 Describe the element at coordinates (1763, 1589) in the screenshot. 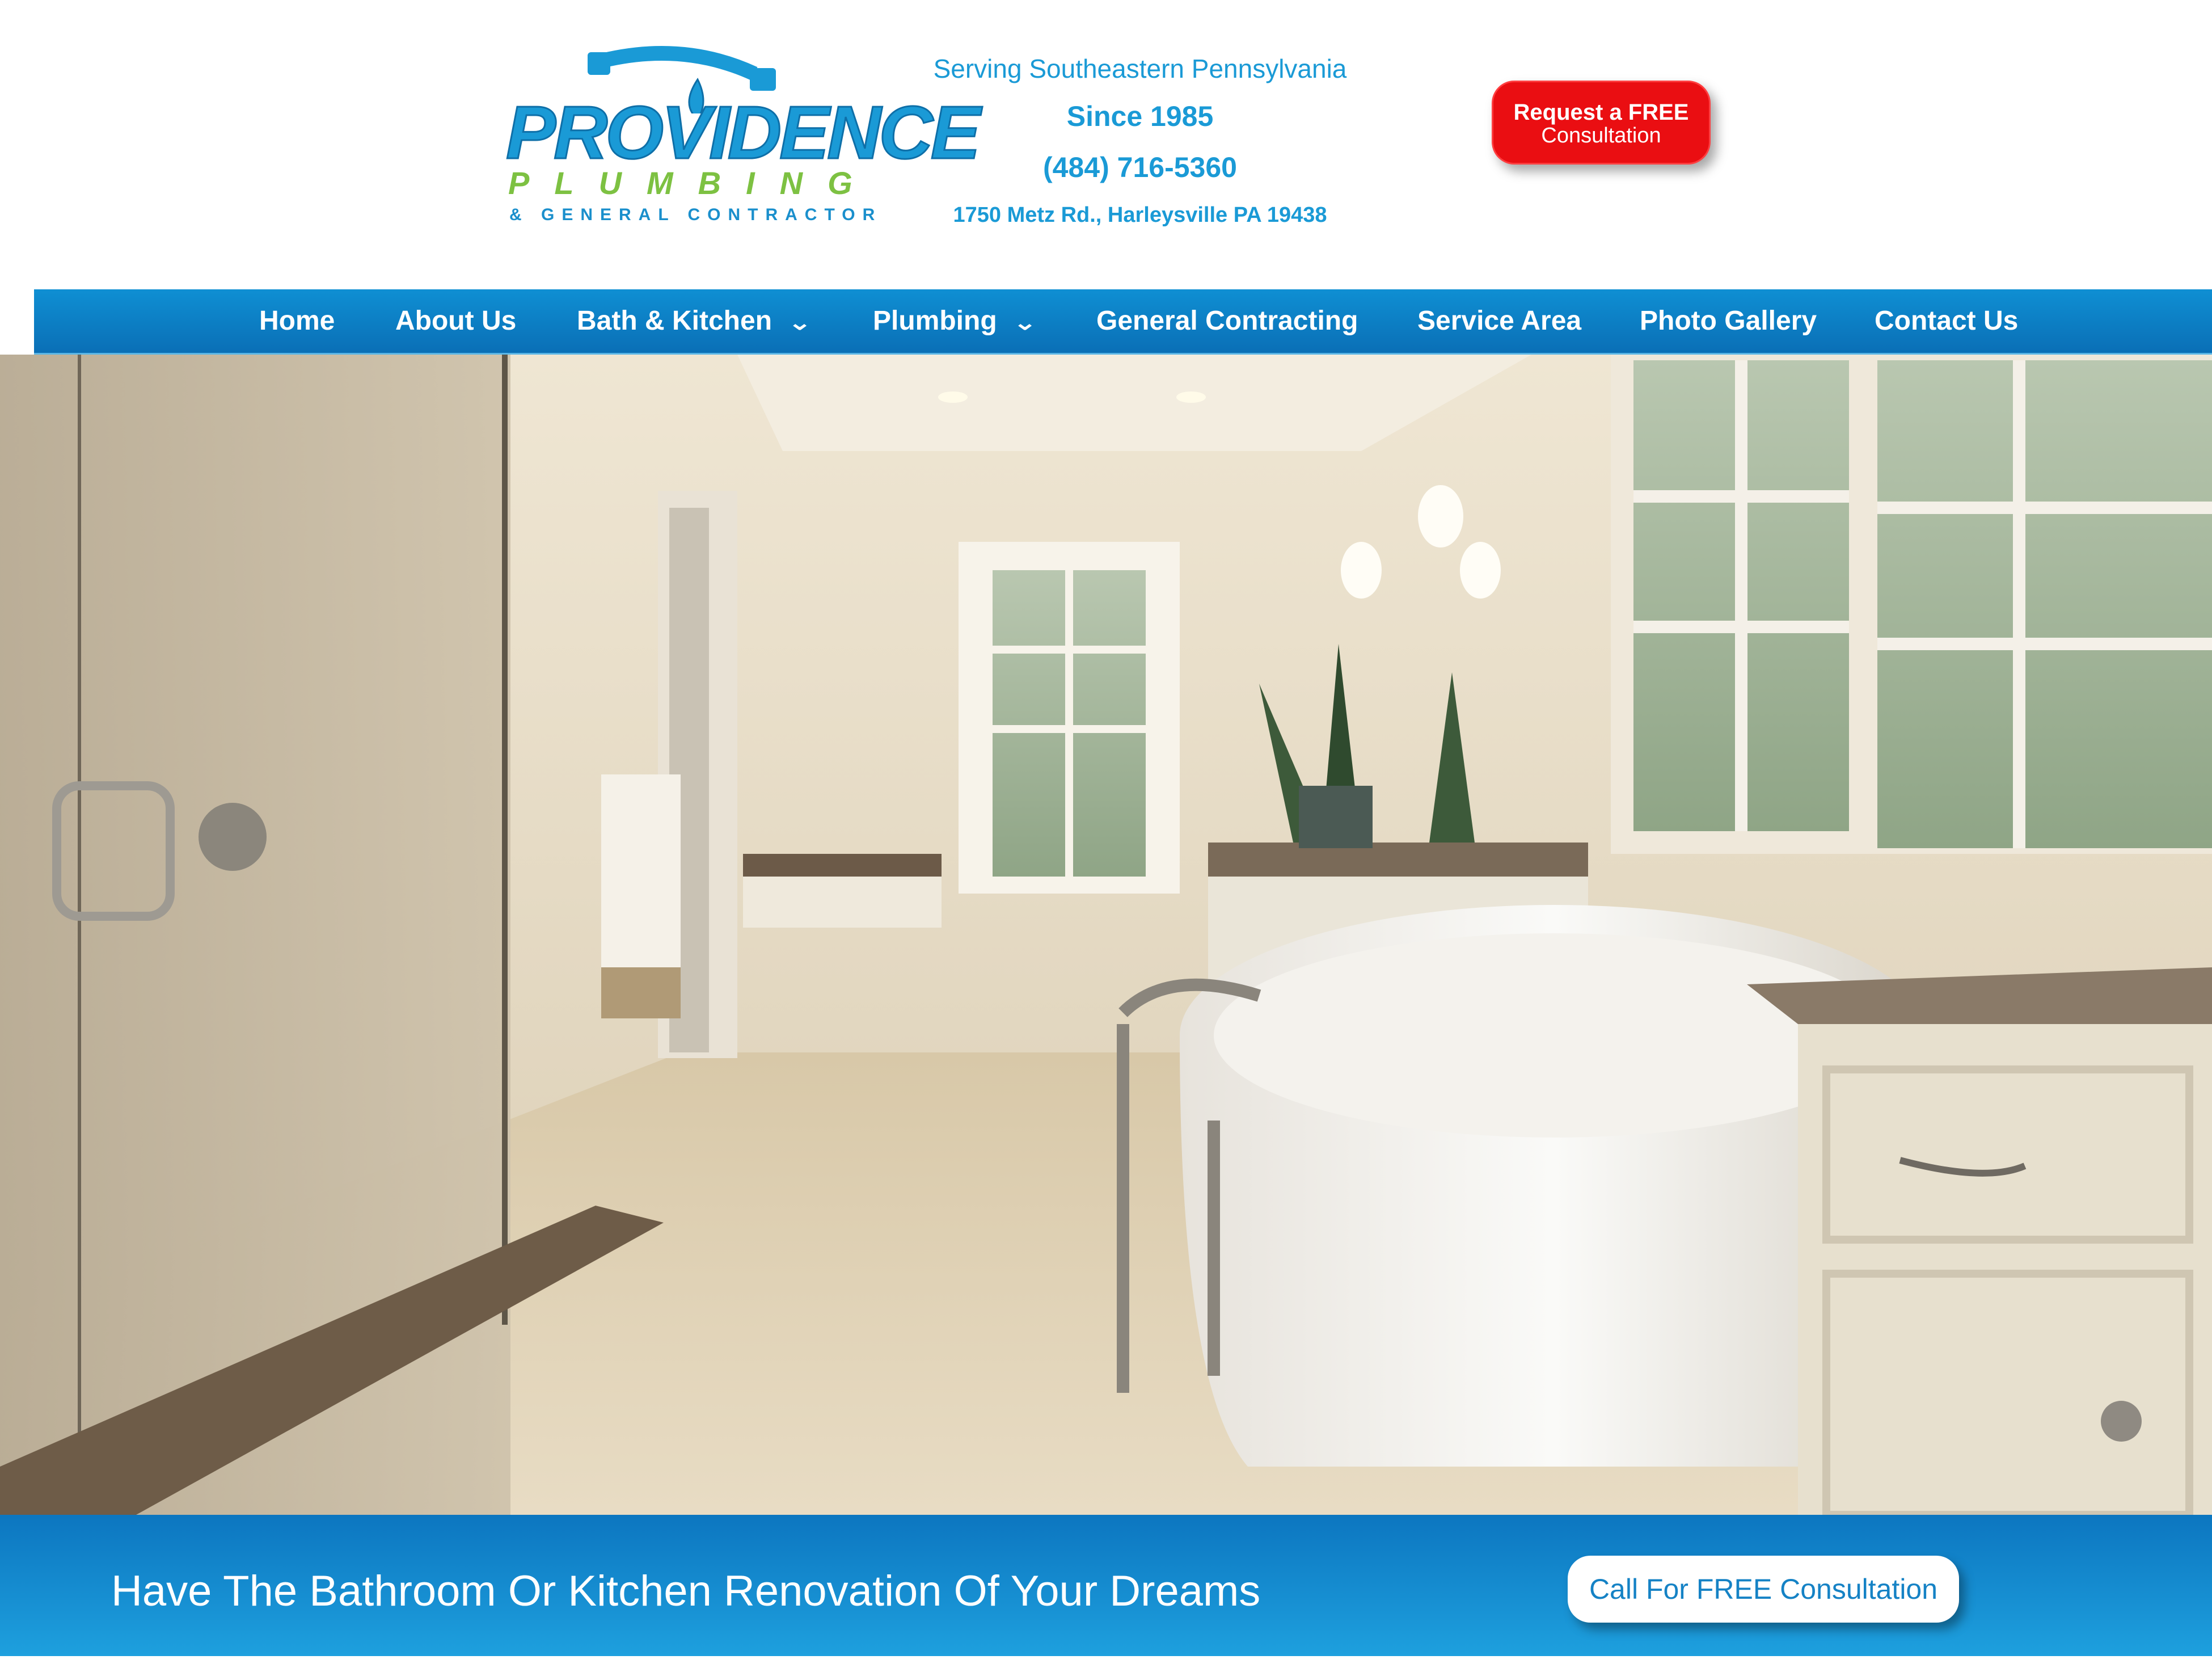

I see `call-free-consultation-button: Call For FREE Consultation` at that location.